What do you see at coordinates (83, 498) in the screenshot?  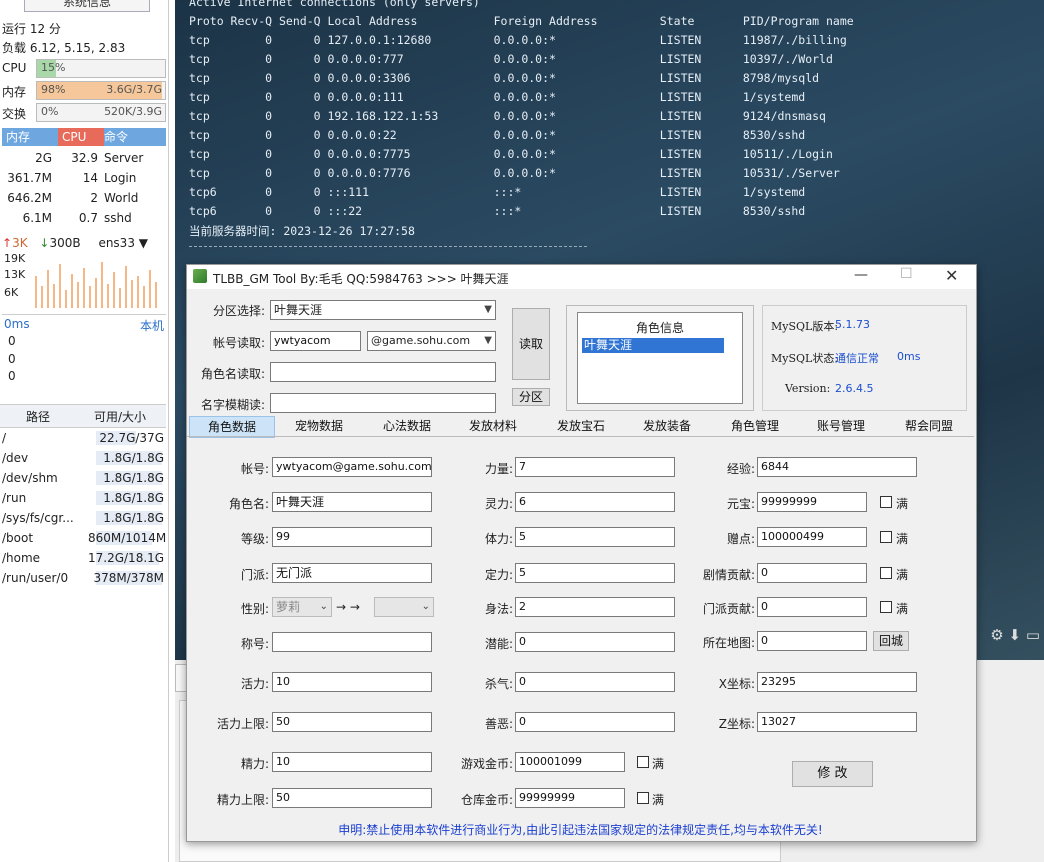 I see `disk-row: /run 1.8G/1.8G` at bounding box center [83, 498].